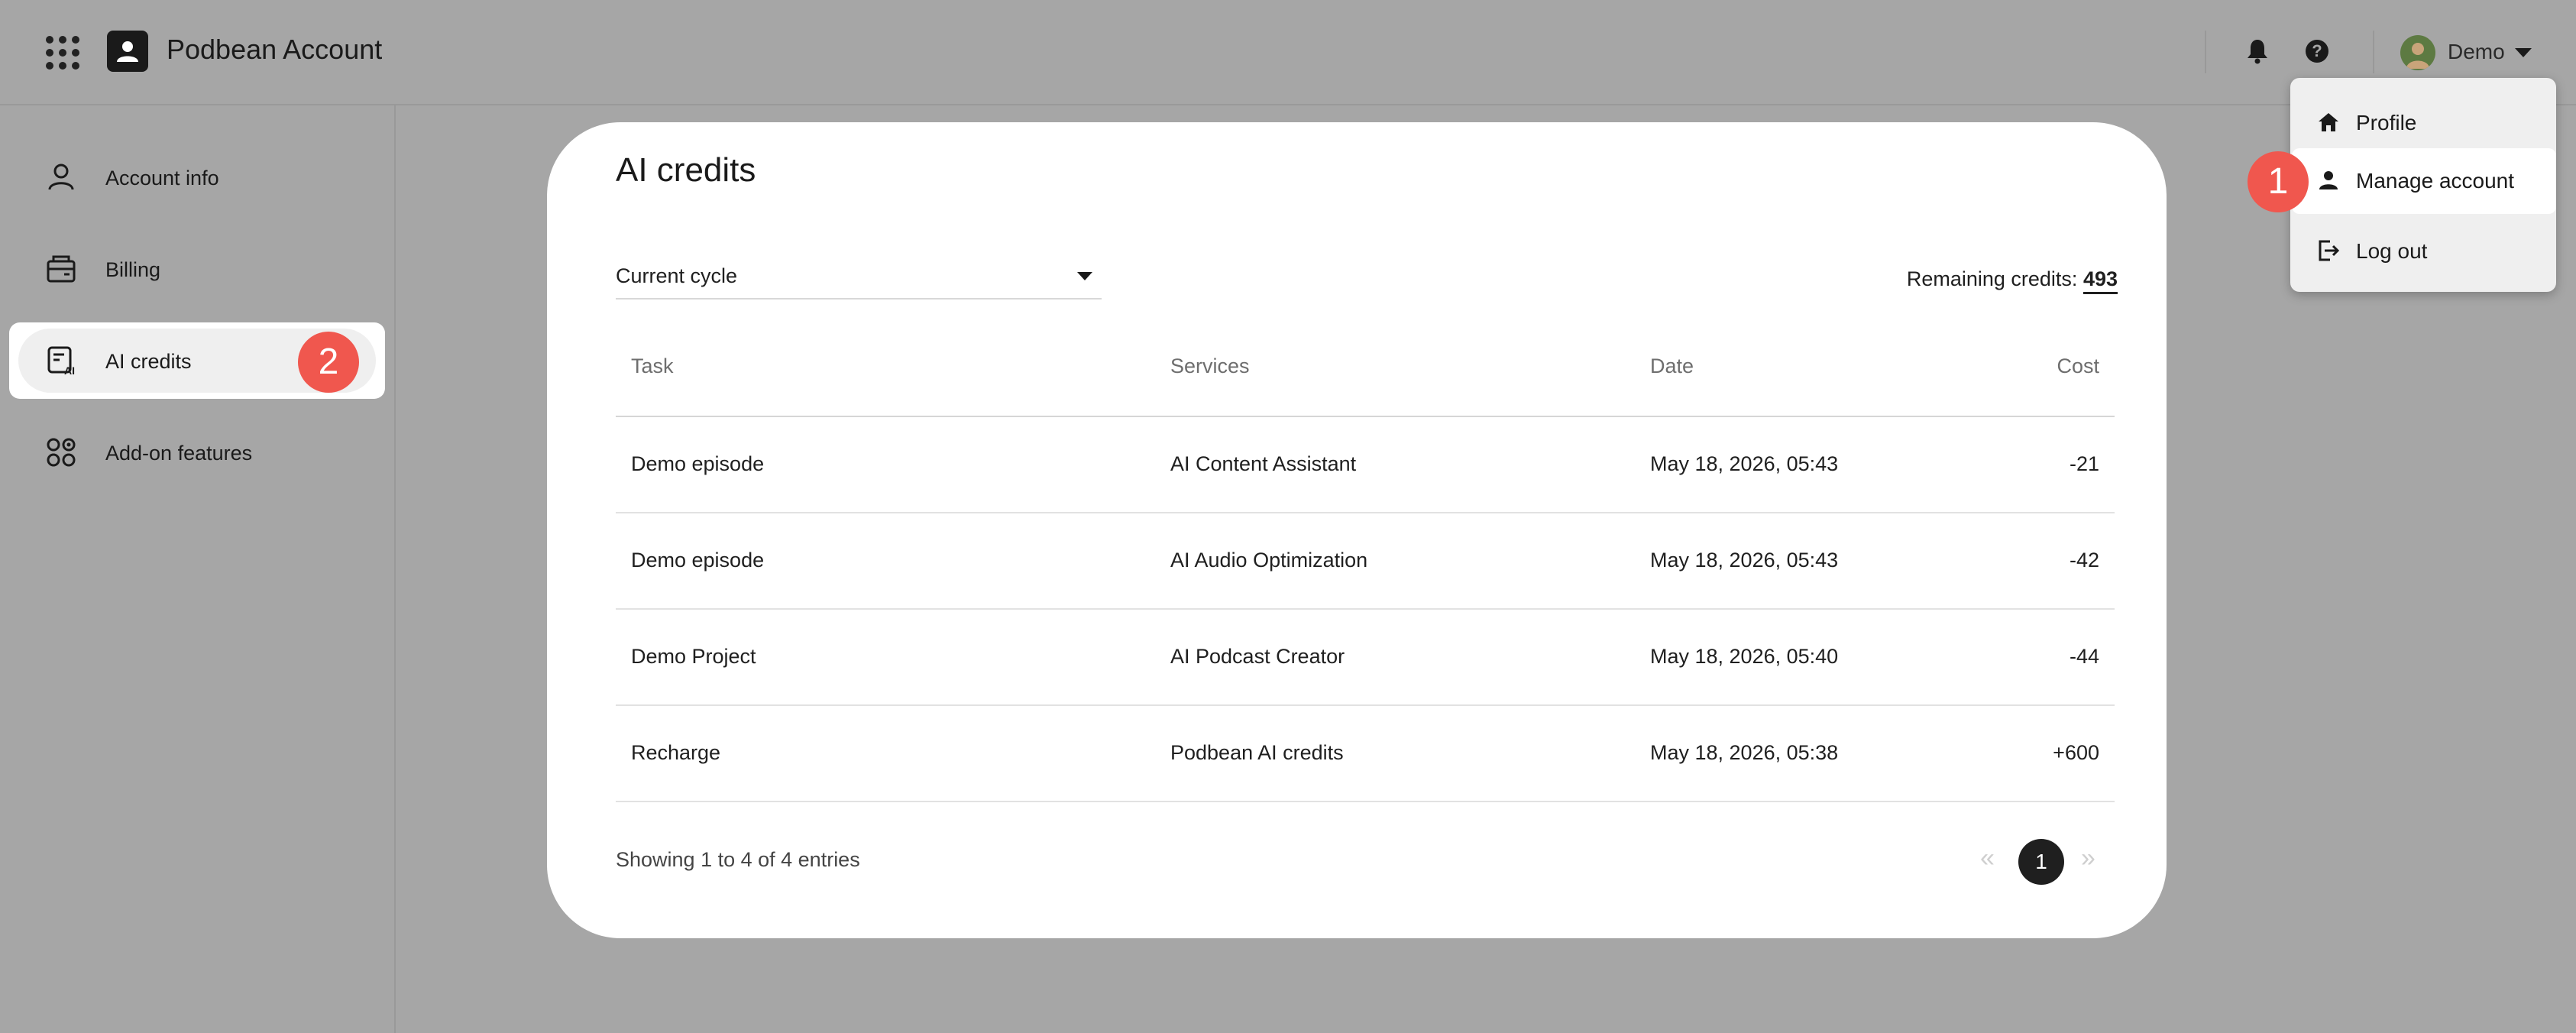 The width and height of the screenshot is (2576, 1033). What do you see at coordinates (1257, 656) in the screenshot?
I see `service-cell: AI Podcast Creator` at bounding box center [1257, 656].